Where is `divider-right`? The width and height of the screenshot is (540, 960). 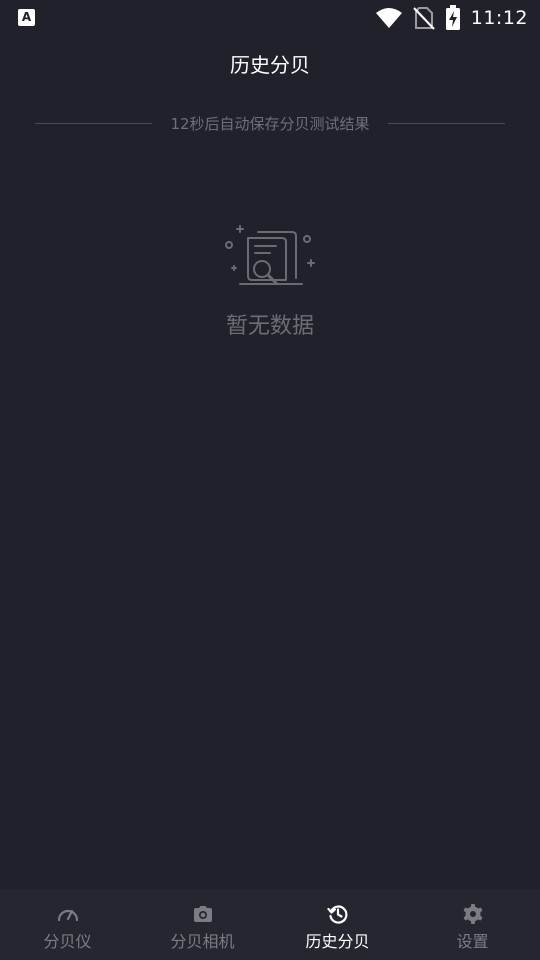
divider-right is located at coordinates (446, 123).